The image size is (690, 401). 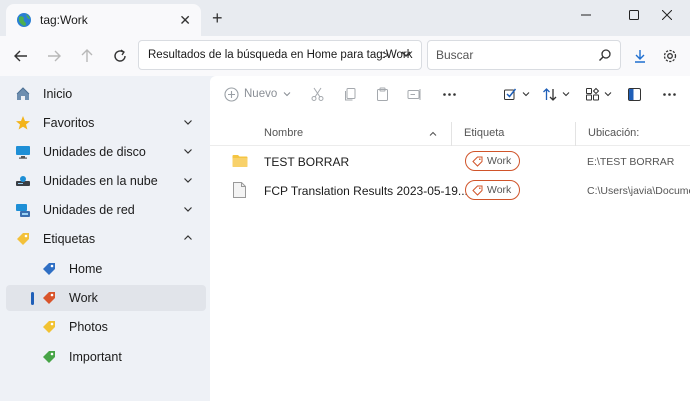 I want to click on sidebar-item-unidades-nube: Unidades en la nube, so click(x=106, y=181).